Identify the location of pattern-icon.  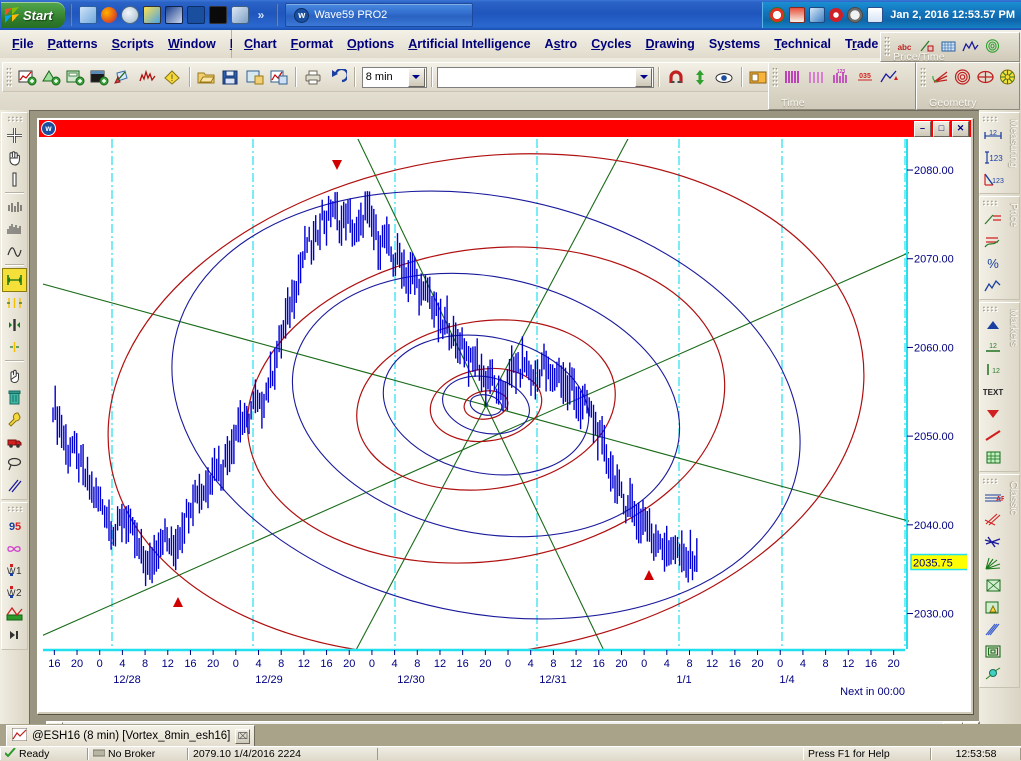
(14, 613).